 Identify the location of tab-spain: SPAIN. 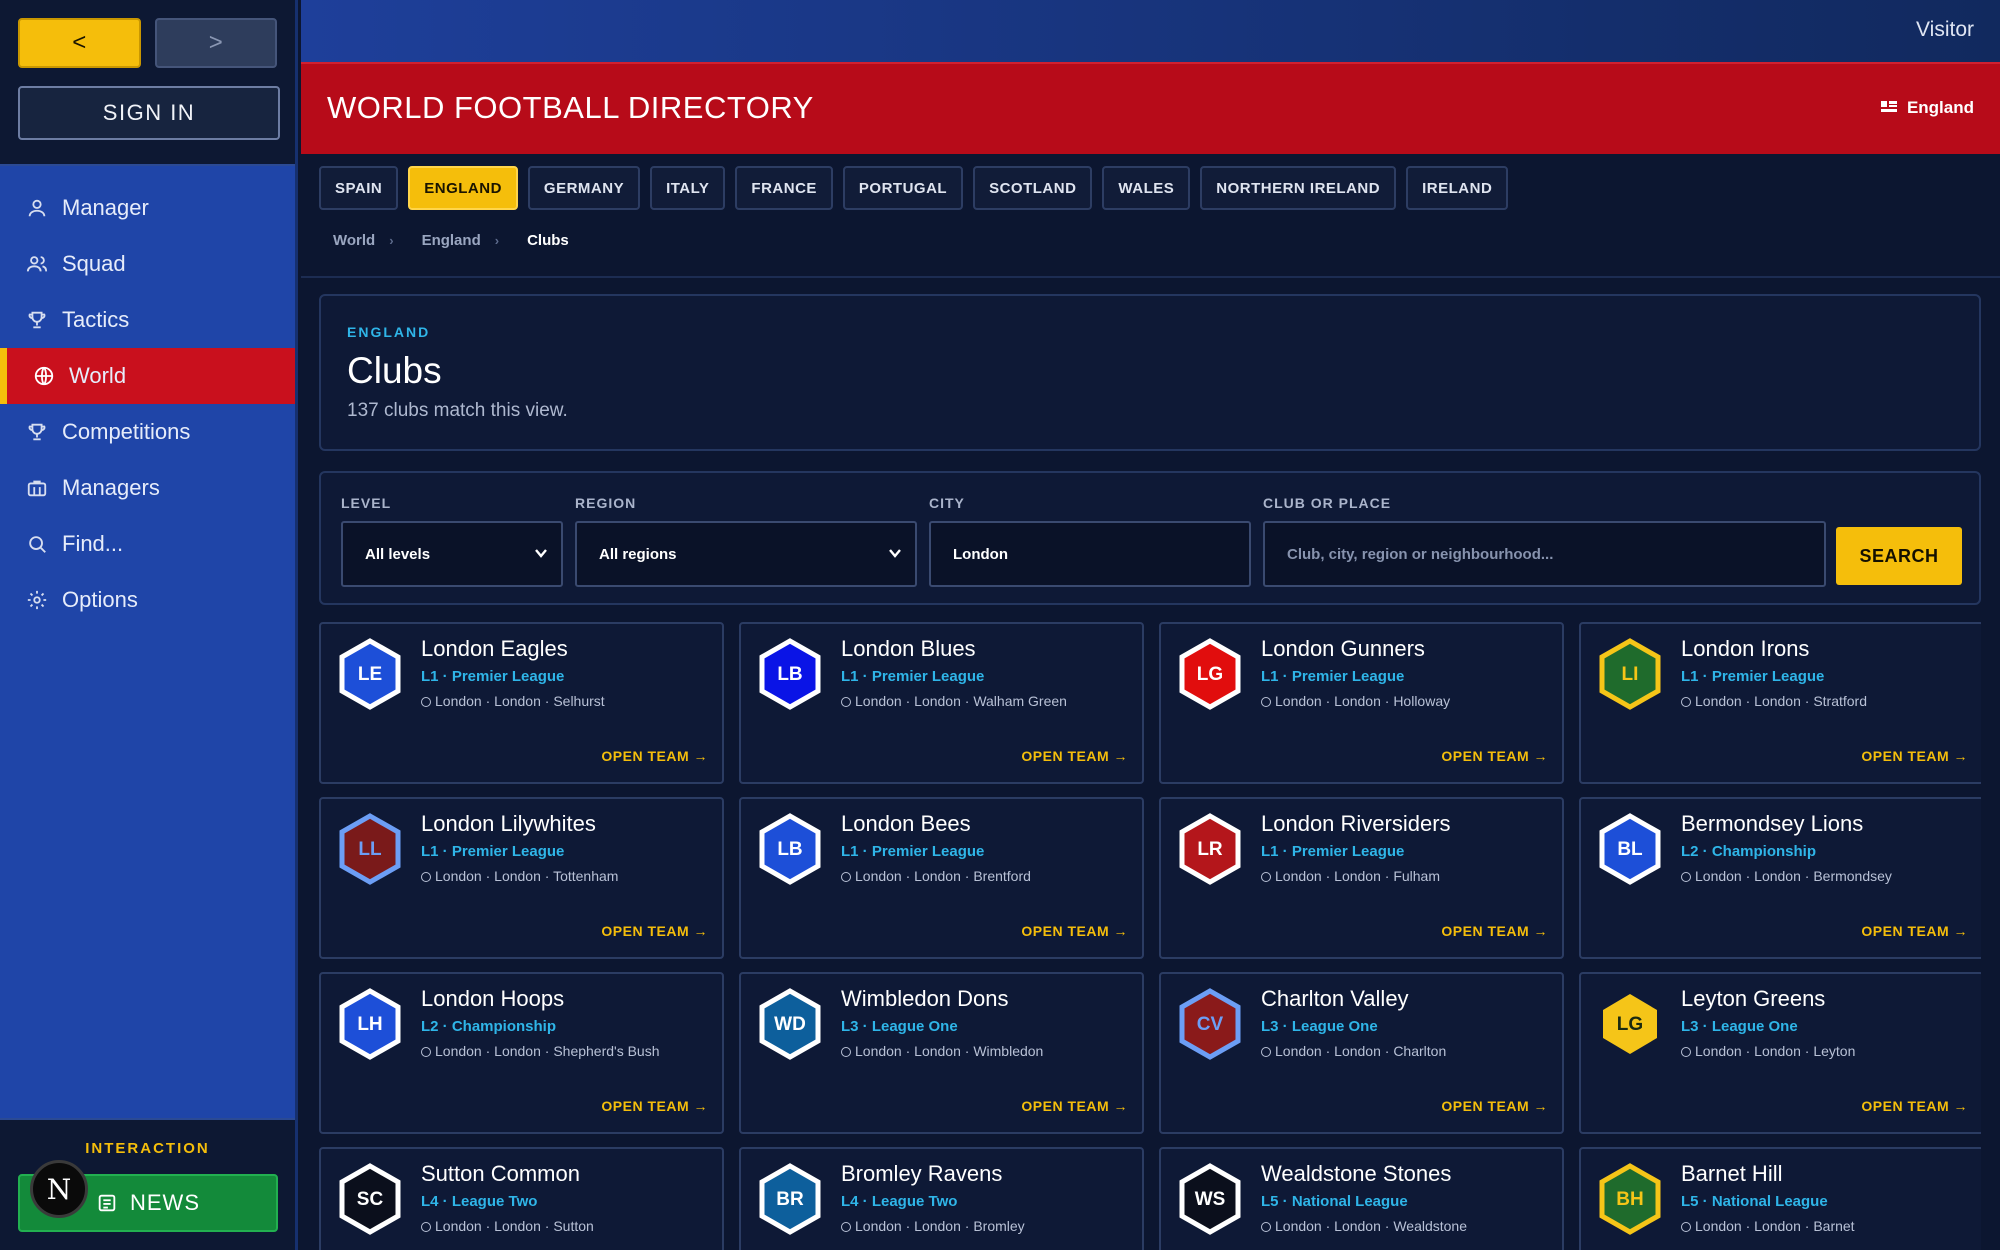
(359, 188).